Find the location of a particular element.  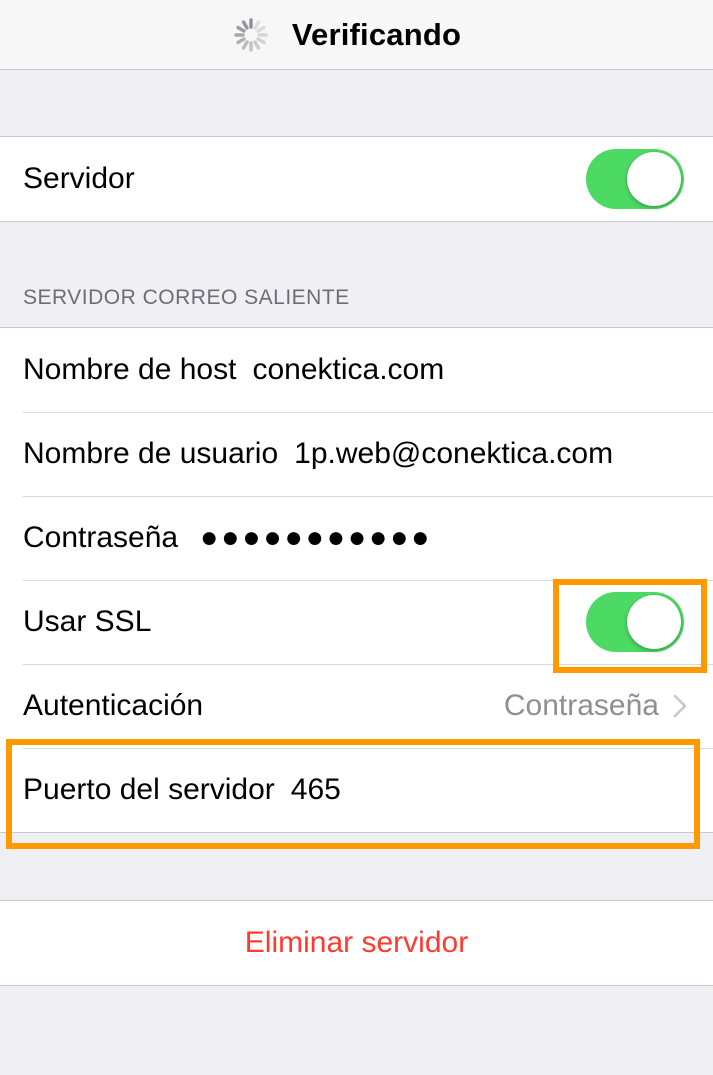

server-enabled-group: Servidor is located at coordinates (356, 179).